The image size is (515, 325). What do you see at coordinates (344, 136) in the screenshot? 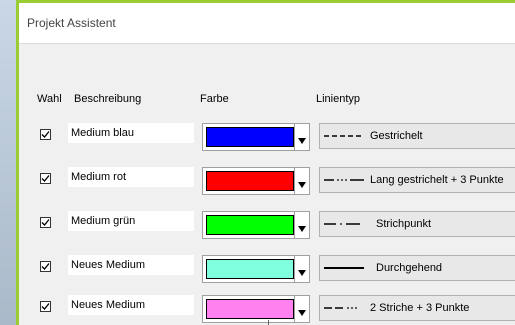
I see `dashed-line-icon` at bounding box center [344, 136].